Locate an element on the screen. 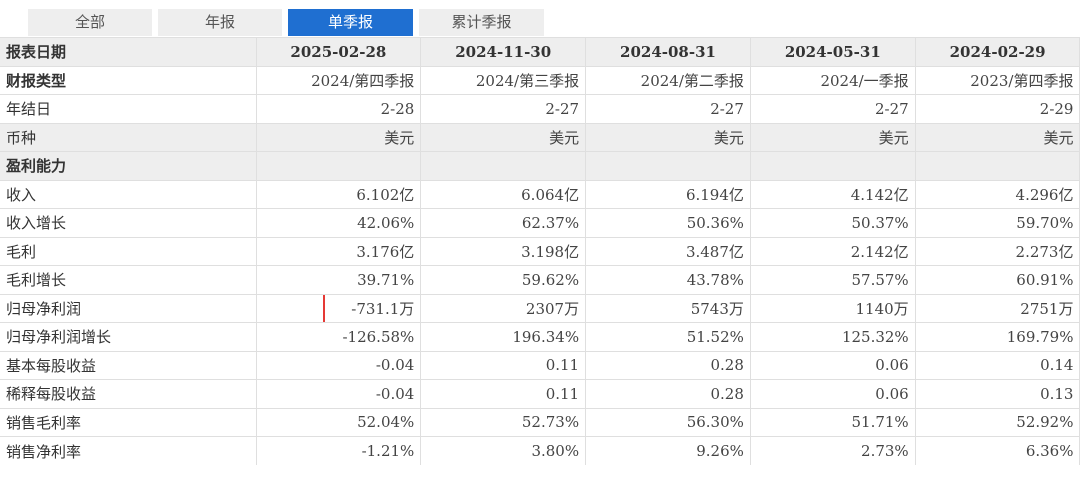 This screenshot has width=1080, height=479. cell-value: 0.14 is located at coordinates (997, 365).